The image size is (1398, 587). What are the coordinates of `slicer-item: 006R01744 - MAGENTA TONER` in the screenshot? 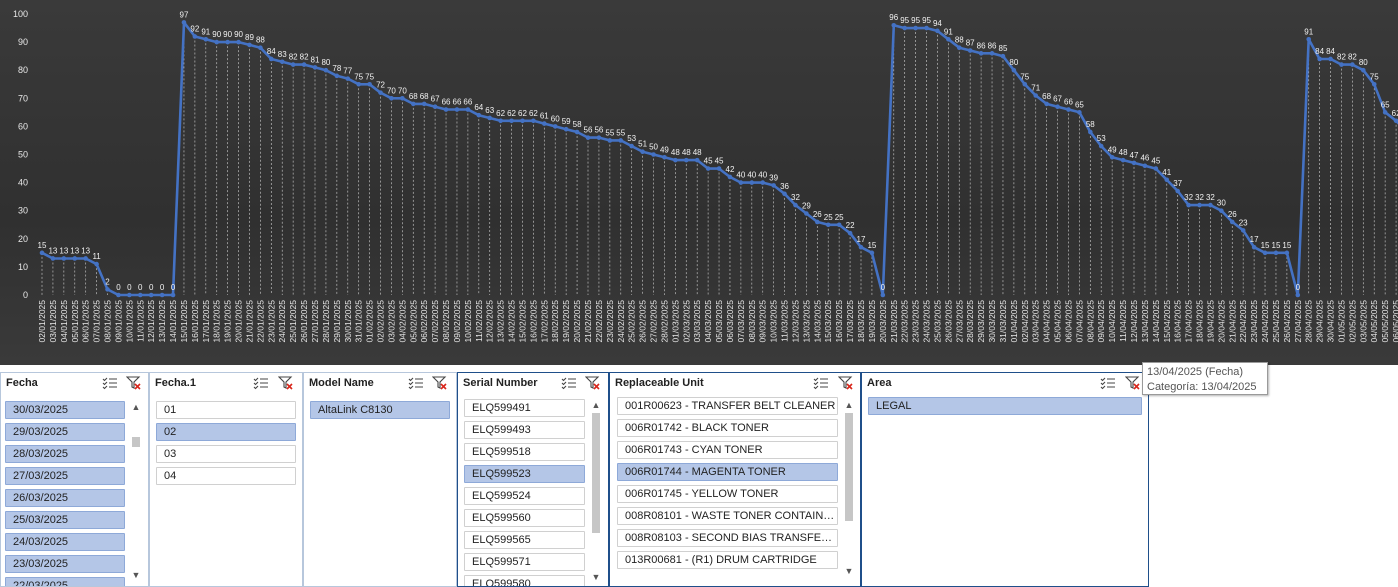 It's located at (727, 472).